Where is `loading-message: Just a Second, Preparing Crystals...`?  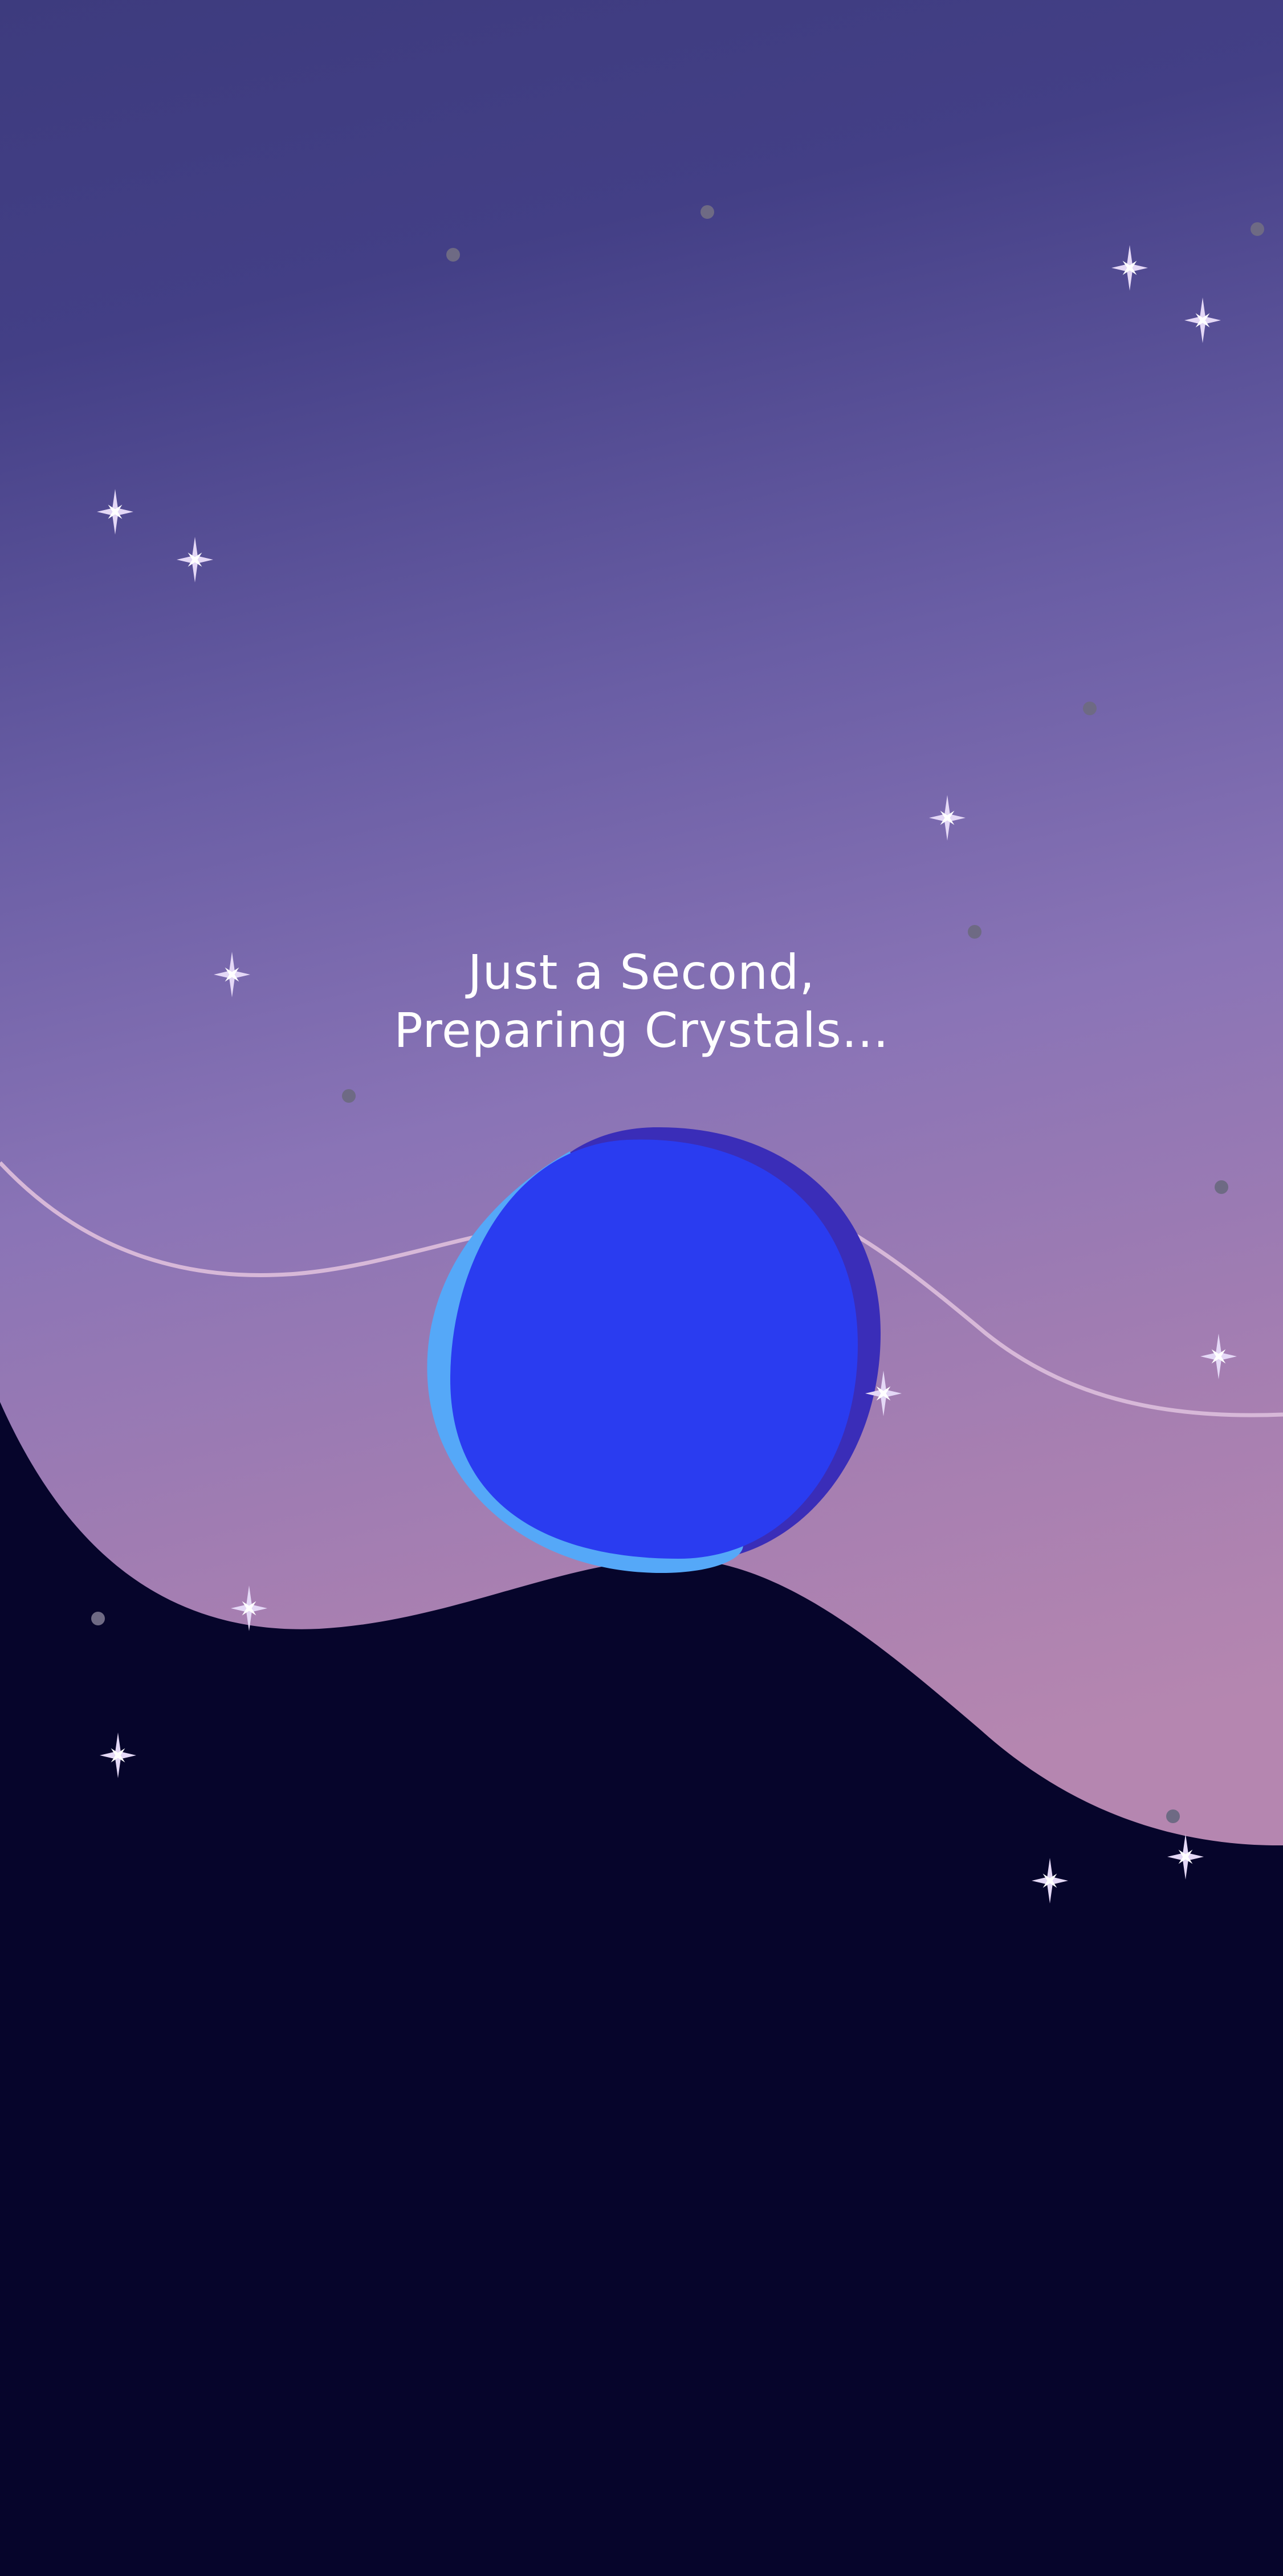 loading-message: Just a Second, Preparing Crystals... is located at coordinates (641, 1001).